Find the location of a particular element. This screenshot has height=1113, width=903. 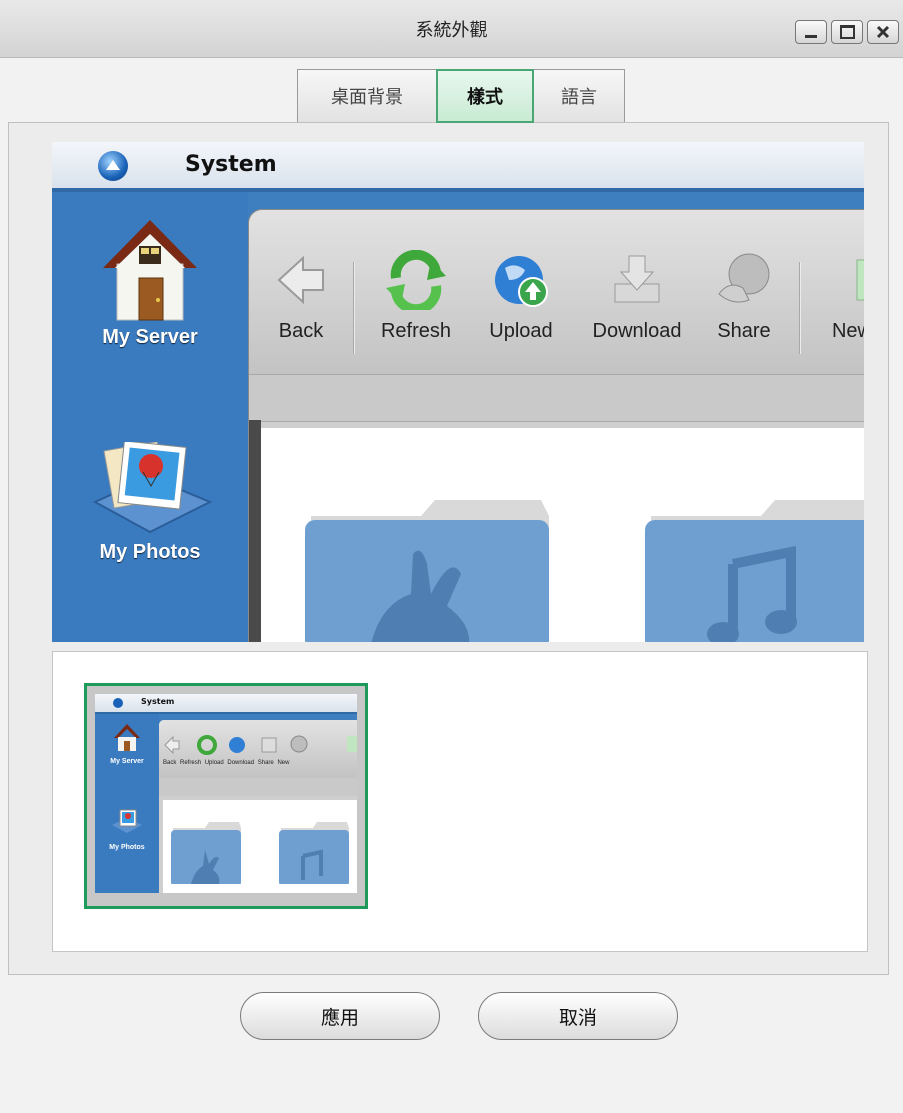

minimize-icon is located at coordinates (811, 36).